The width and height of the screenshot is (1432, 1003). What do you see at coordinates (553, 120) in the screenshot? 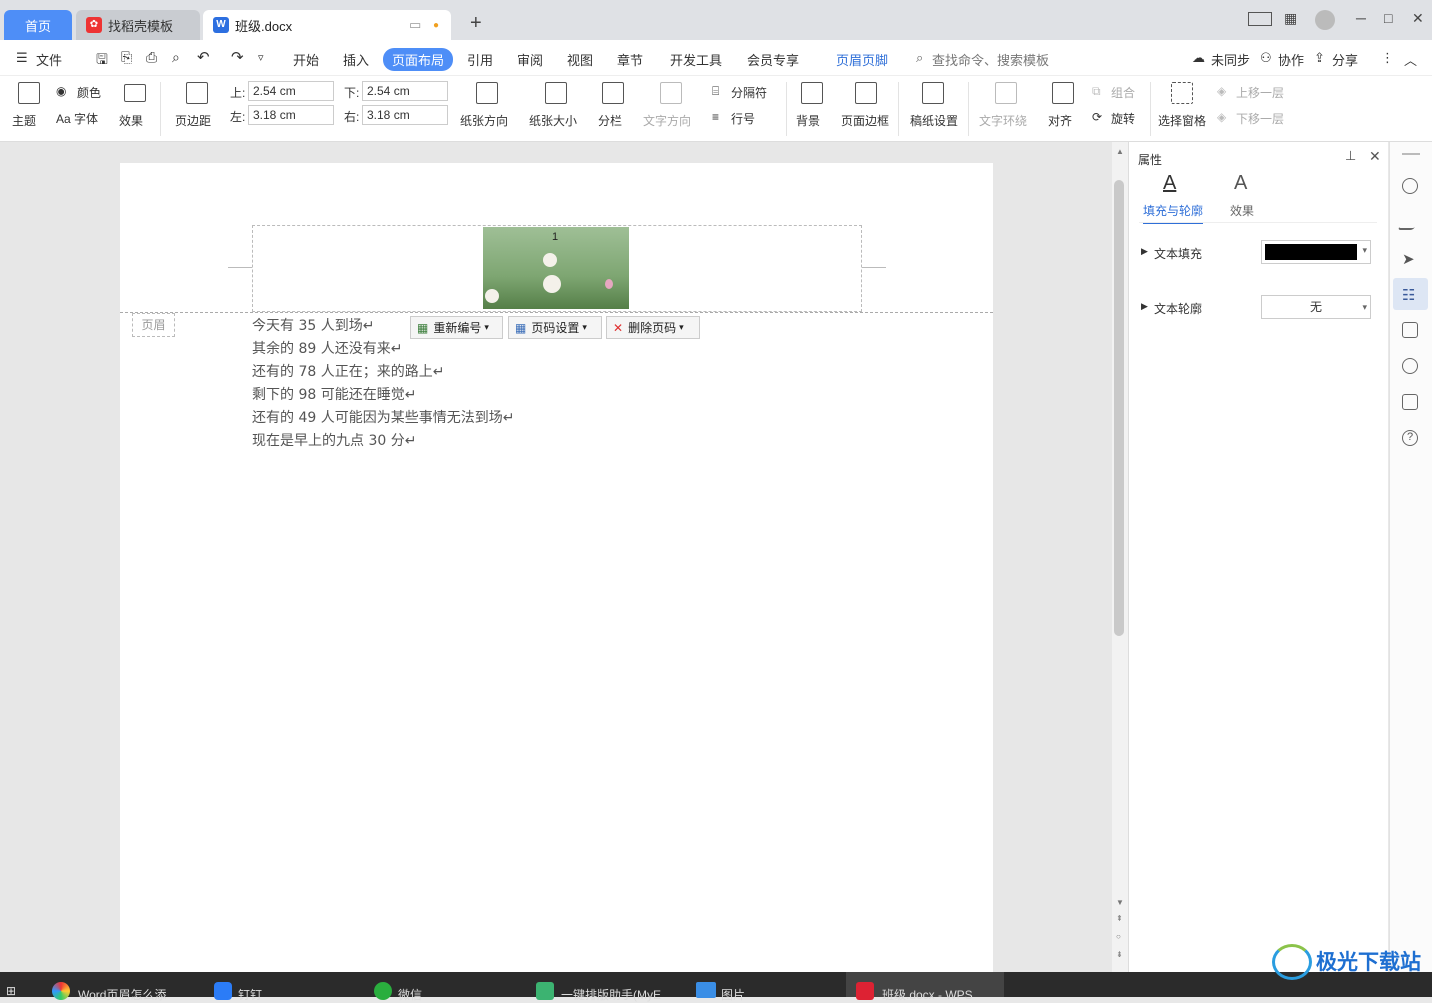
I see `paper-size-button: 纸张大小` at bounding box center [553, 120].